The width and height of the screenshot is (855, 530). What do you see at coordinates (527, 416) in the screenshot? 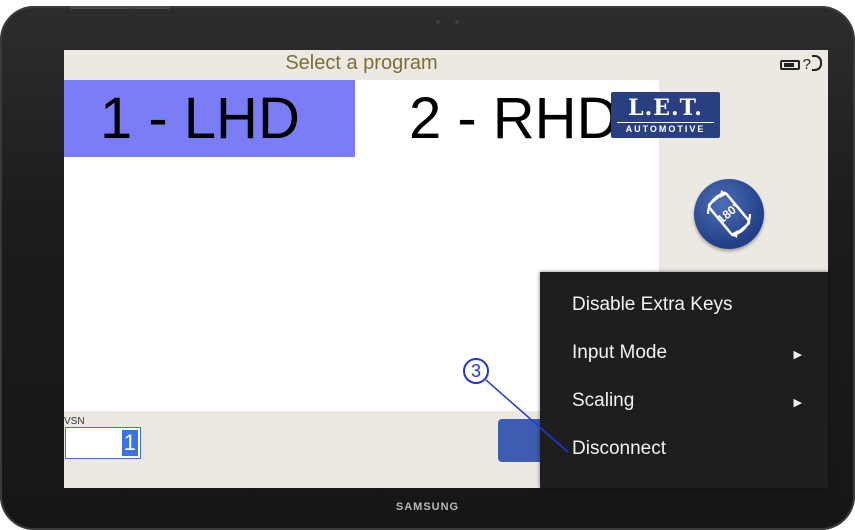
I see `callout-leader-line` at bounding box center [527, 416].